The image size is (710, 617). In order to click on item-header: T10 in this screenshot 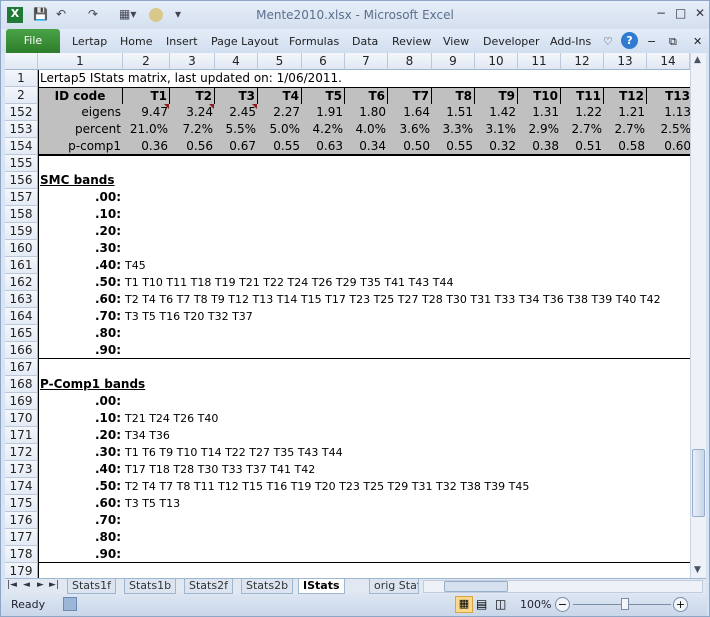, I will do `click(539, 95)`.